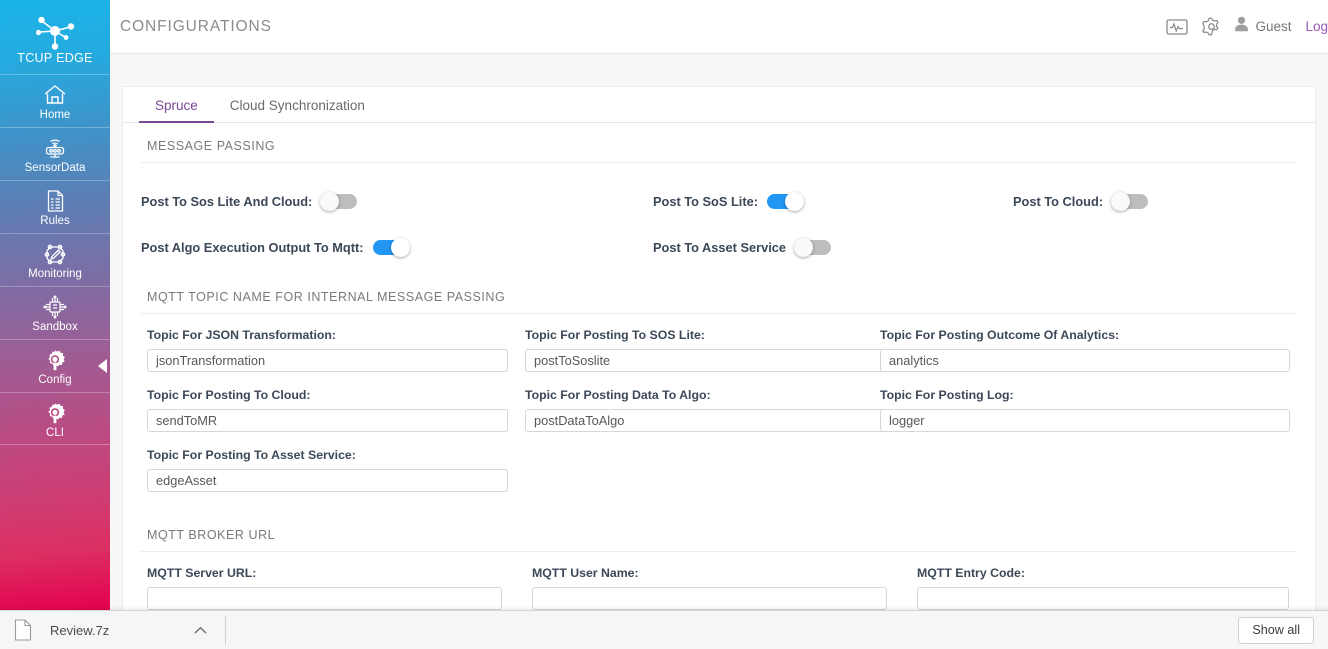 This screenshot has width=1328, height=649. I want to click on download-file-name: Review.7z, so click(80, 630).